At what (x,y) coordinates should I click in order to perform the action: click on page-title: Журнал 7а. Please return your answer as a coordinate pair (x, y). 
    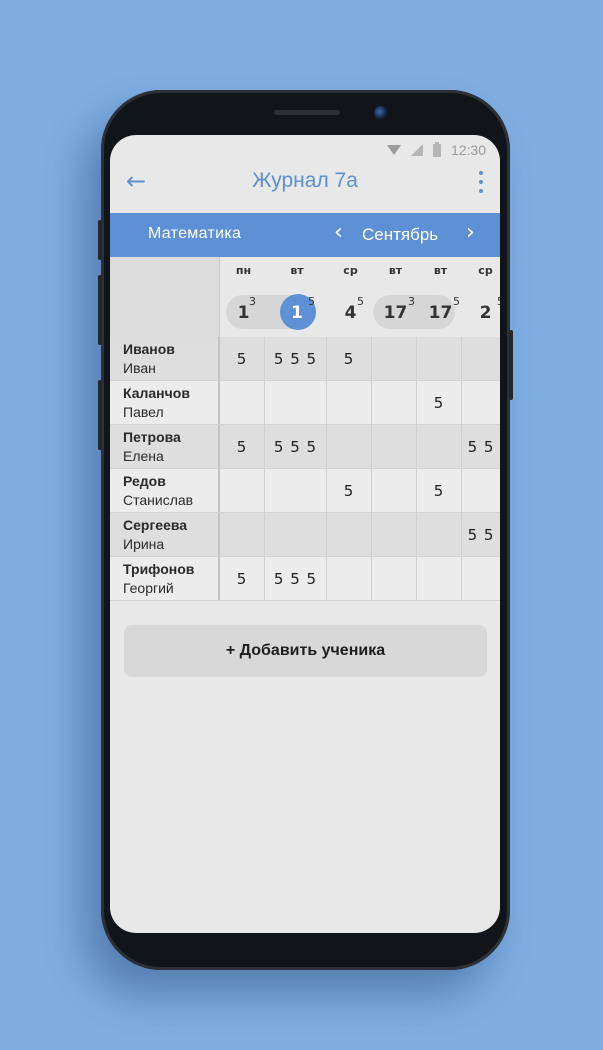
    Looking at the image, I should click on (305, 180).